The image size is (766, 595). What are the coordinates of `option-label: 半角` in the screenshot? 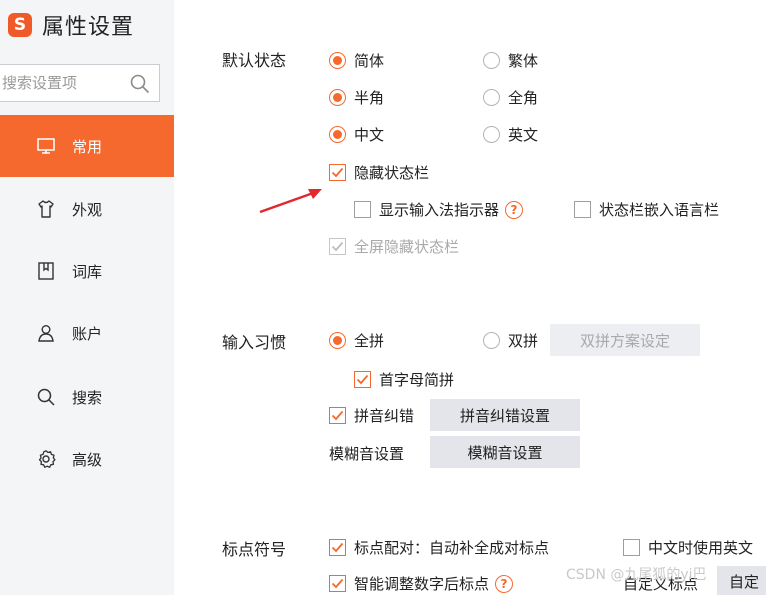 It's located at (369, 98).